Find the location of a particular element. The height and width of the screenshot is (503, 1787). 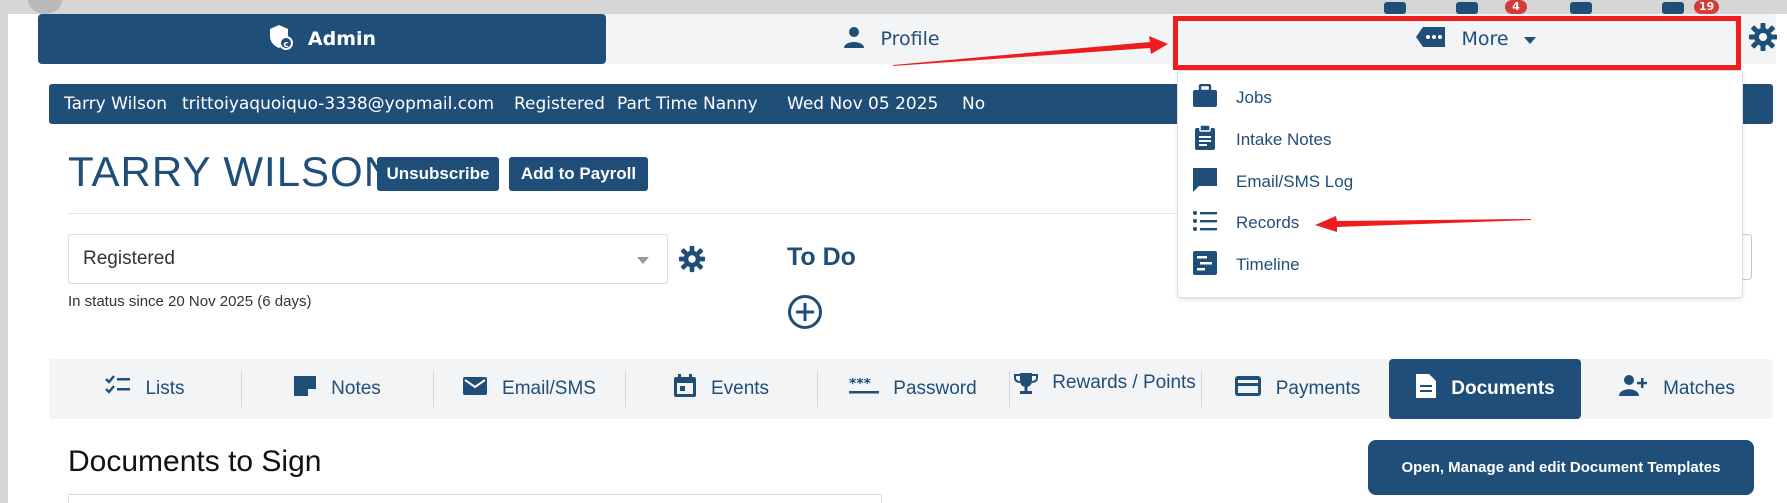

tab-password: *** Password is located at coordinates (913, 389).